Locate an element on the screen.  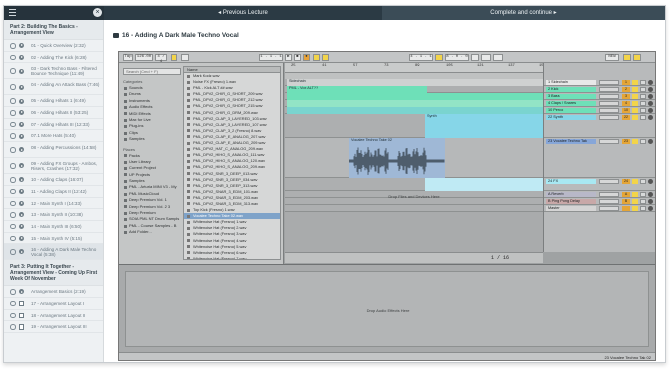
arrangement-clip: Synth is located at coordinates (484, 126).